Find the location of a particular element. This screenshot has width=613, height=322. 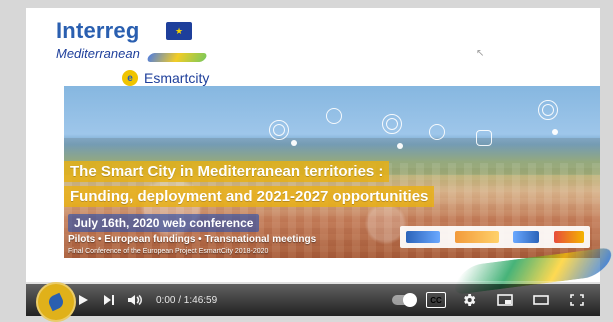

left-controls: 0:00 / 1:46:59 is located at coordinates (143, 300).